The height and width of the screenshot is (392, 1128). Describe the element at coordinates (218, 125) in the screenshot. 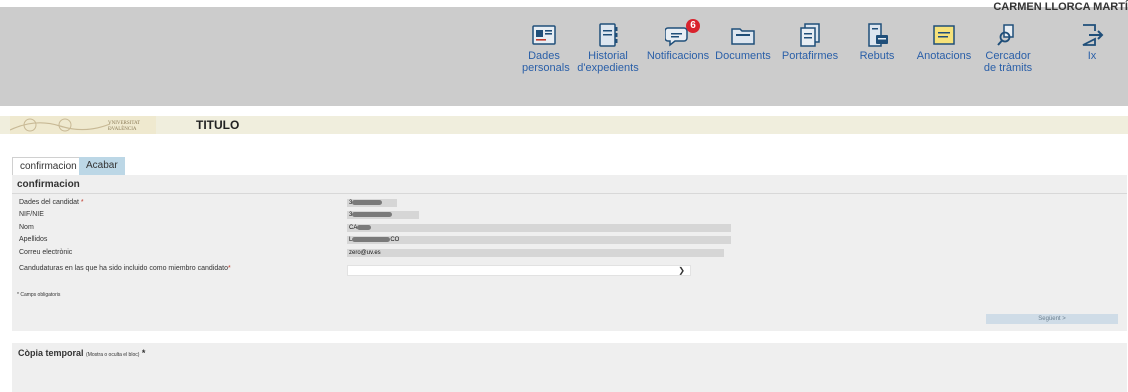

I see `page-title: TITULO` at that location.